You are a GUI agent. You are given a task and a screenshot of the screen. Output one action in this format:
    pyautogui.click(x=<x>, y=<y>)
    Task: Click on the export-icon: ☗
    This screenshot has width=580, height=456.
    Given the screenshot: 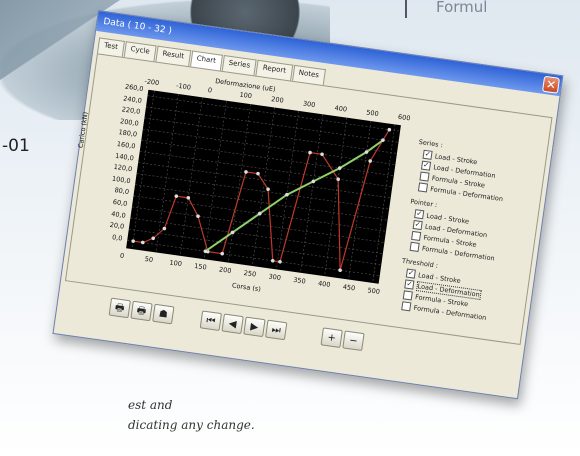 What is the action you would take?
    pyautogui.click(x=163, y=314)
    